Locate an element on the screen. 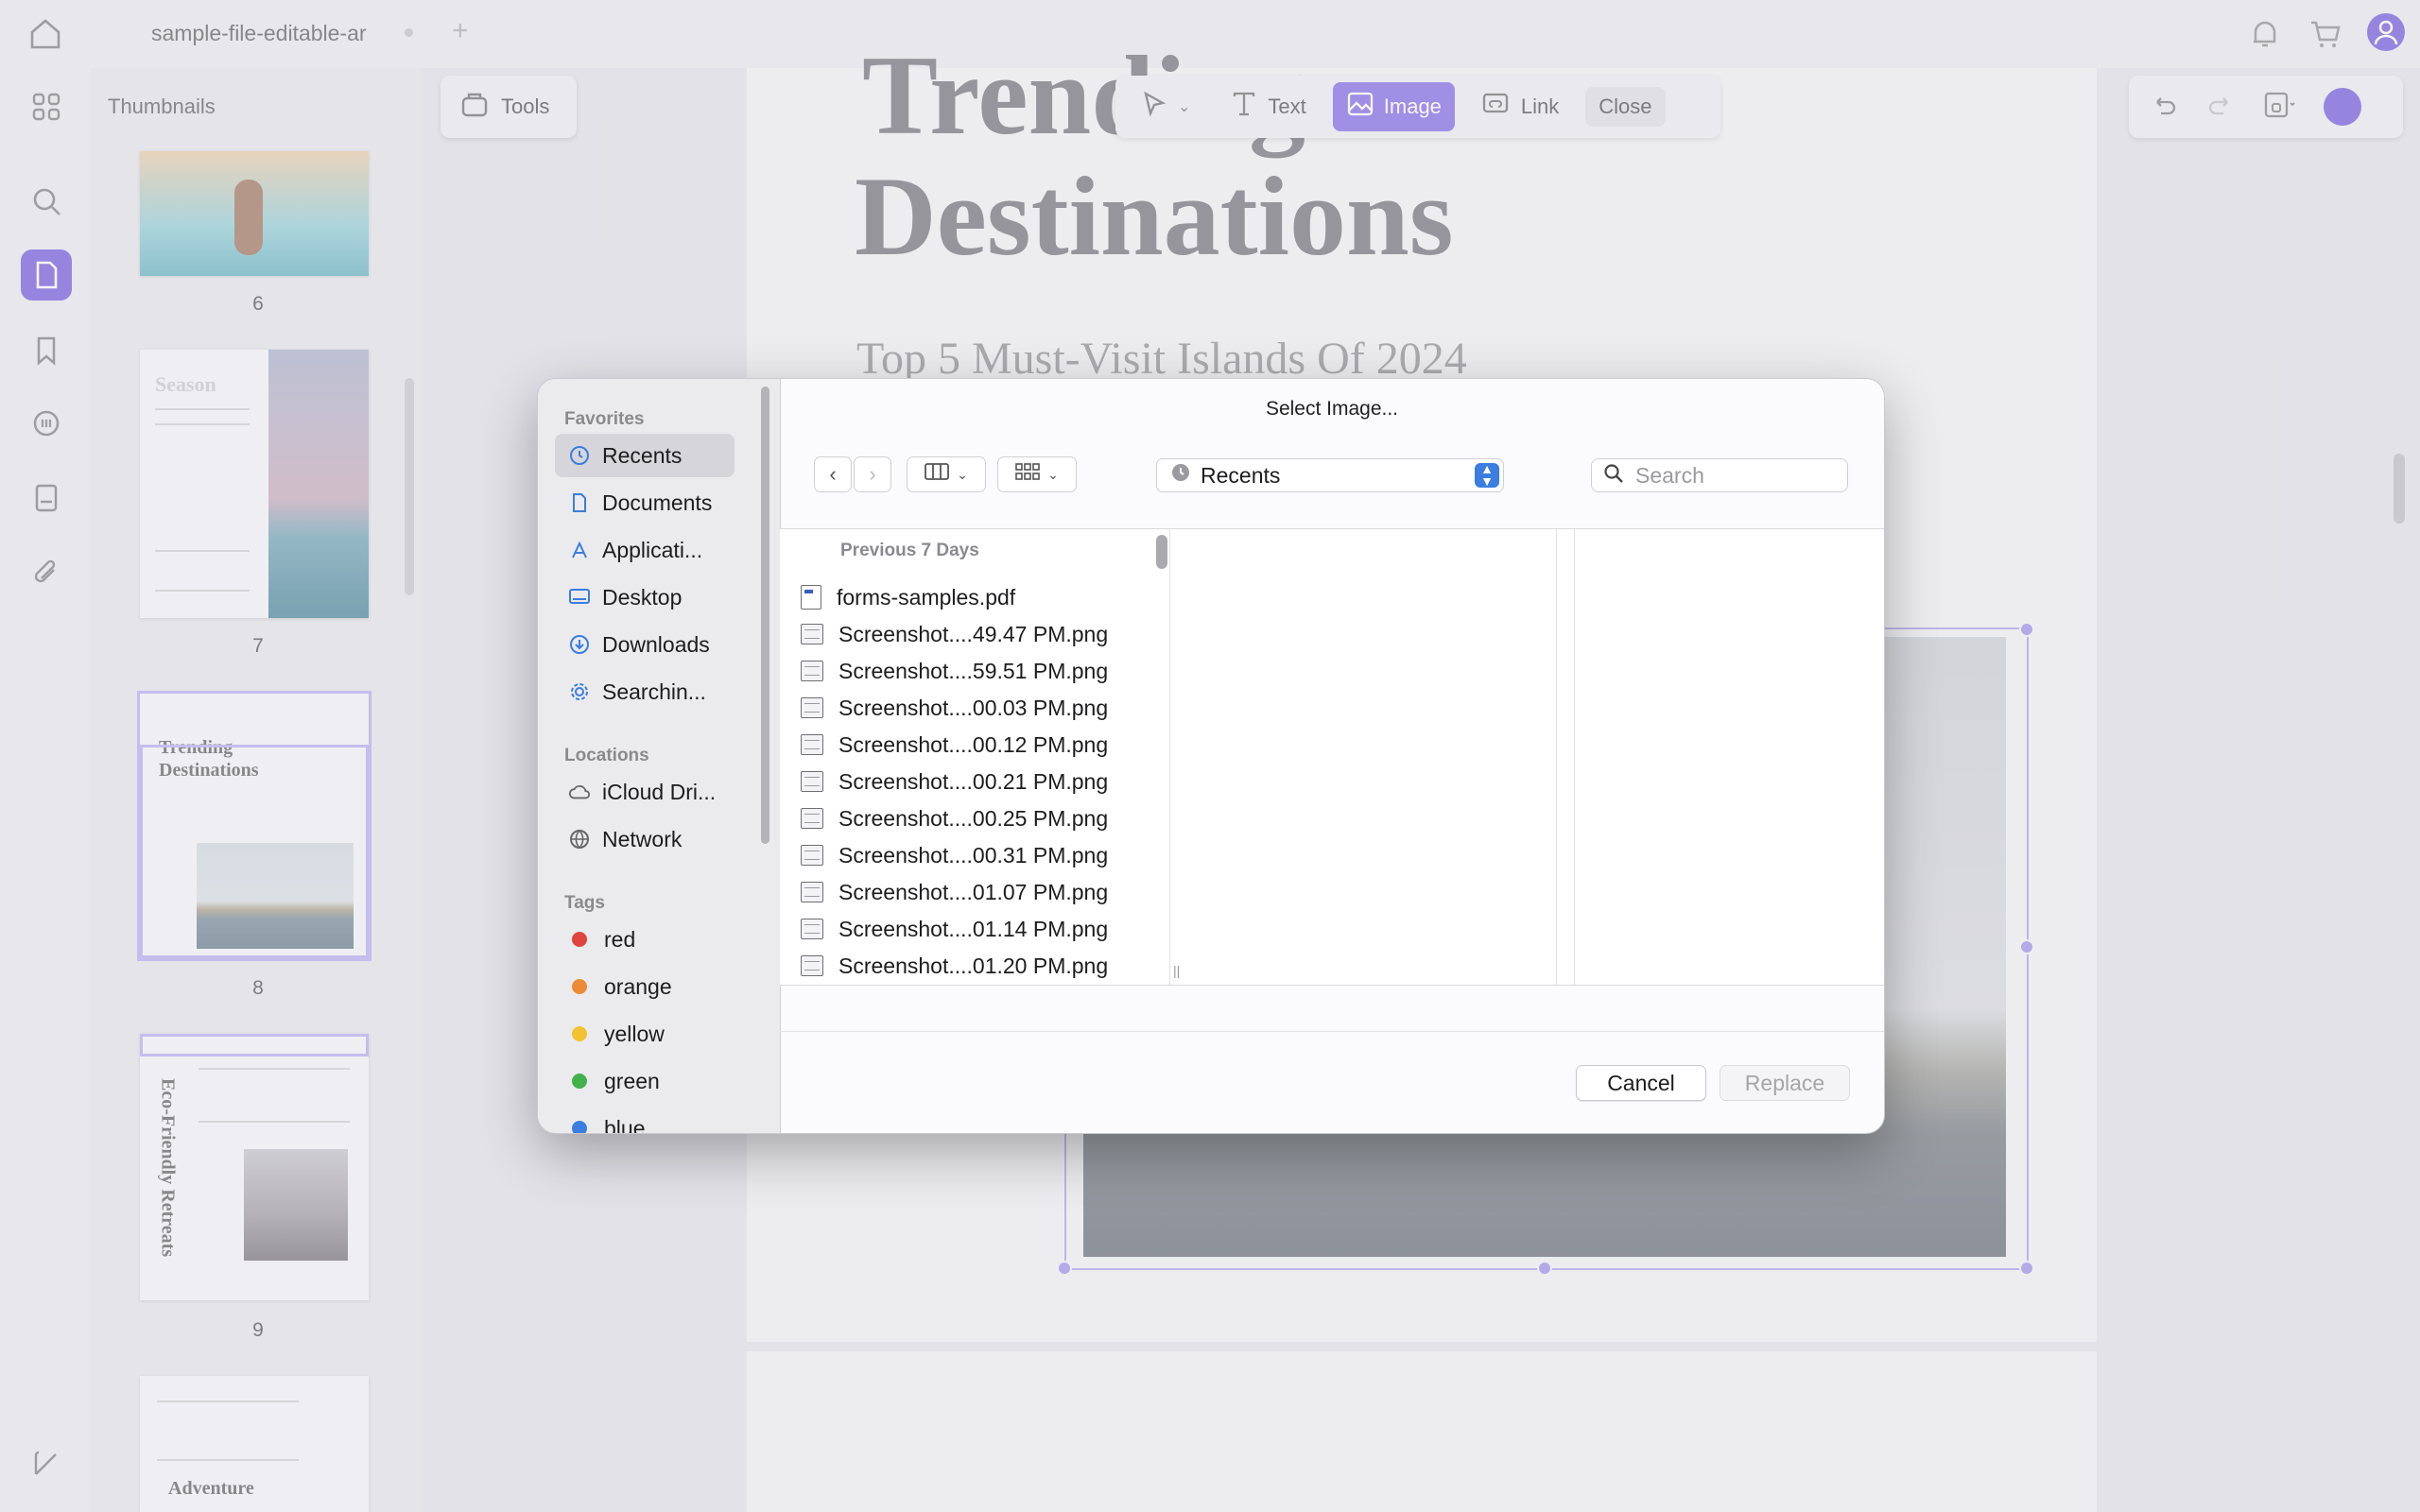  file-name: Screenshot....59.51 PM.png is located at coordinates (973, 670).